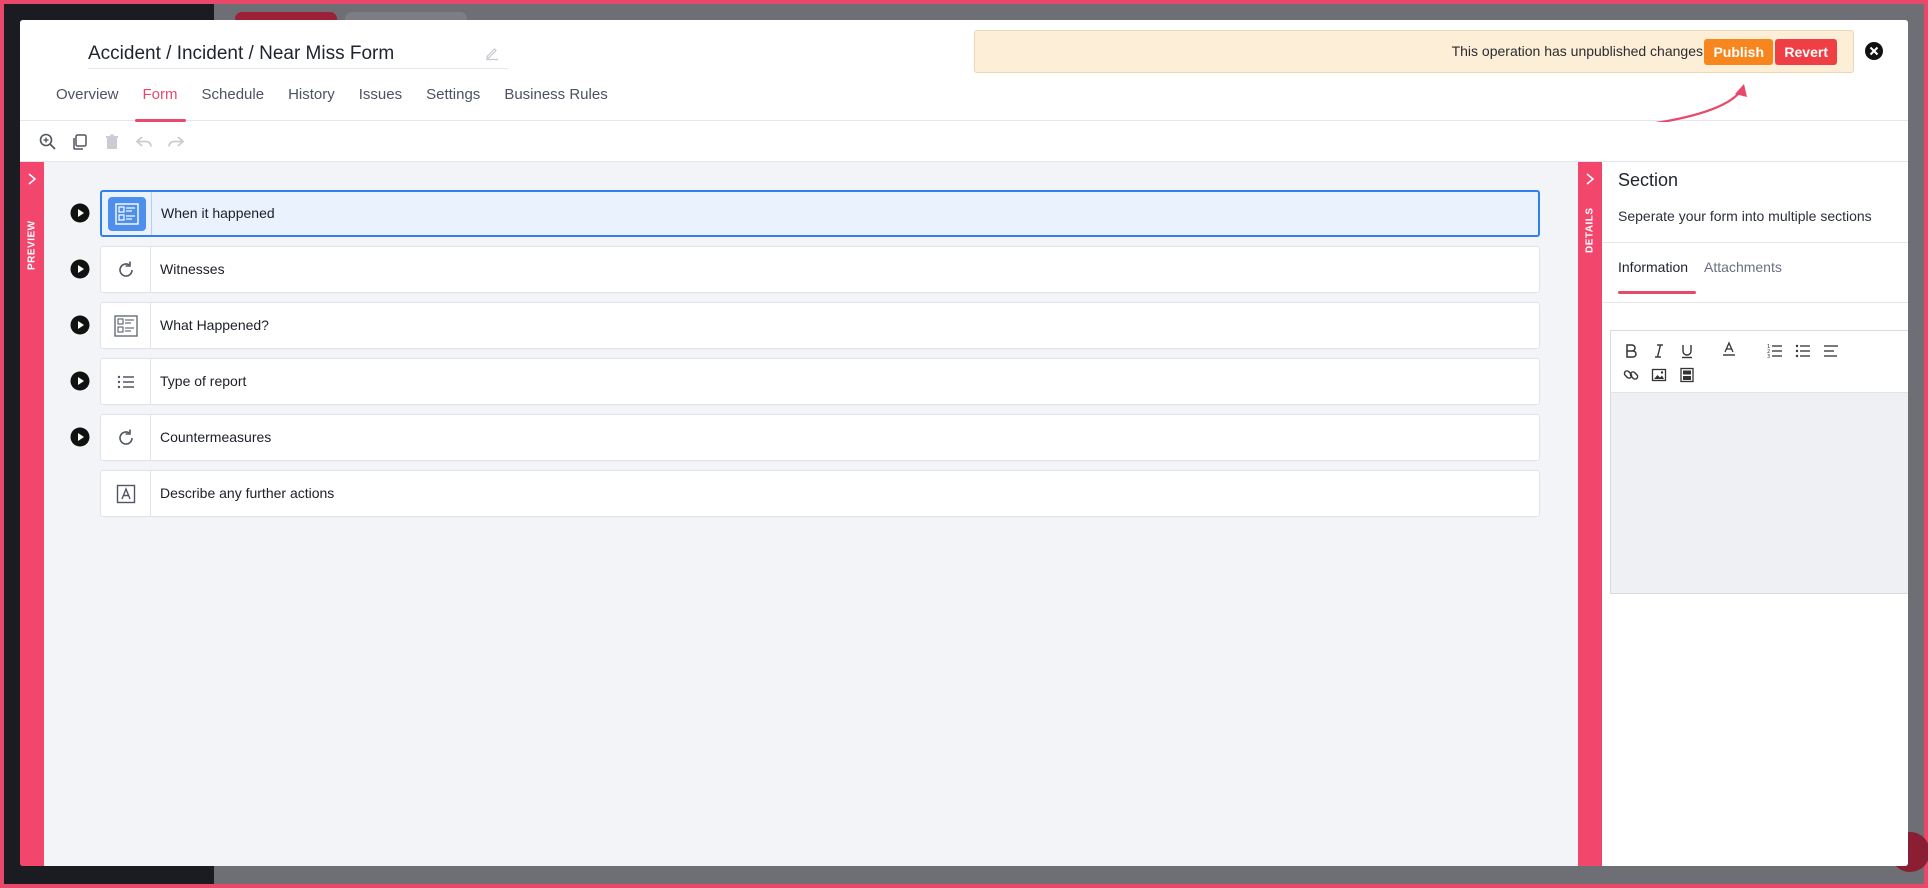 This screenshot has width=1928, height=888. What do you see at coordinates (964, 142) in the screenshot?
I see `editor-toolbar` at bounding box center [964, 142].